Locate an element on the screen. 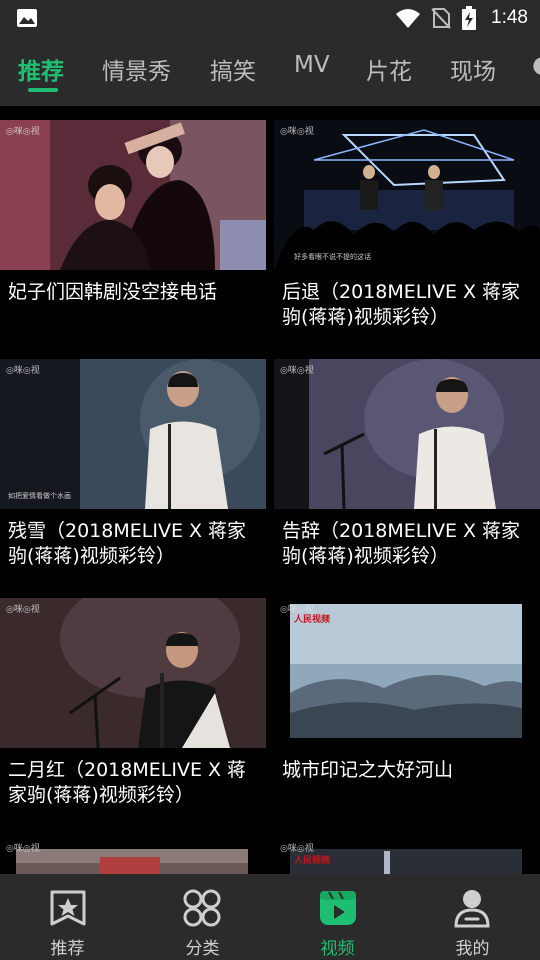  tab-overflow: ● is located at coordinates (536, 65).